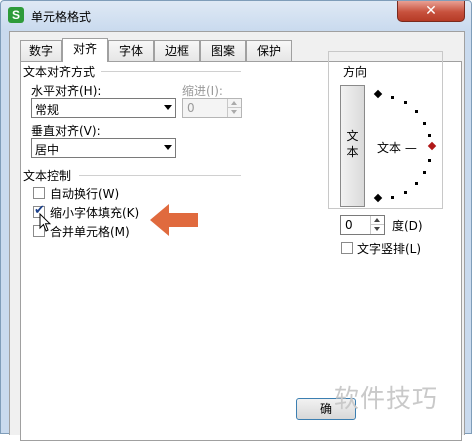 Image resolution: width=472 pixels, height=441 pixels. I want to click on degree-stepper: 0, so click(362, 225).